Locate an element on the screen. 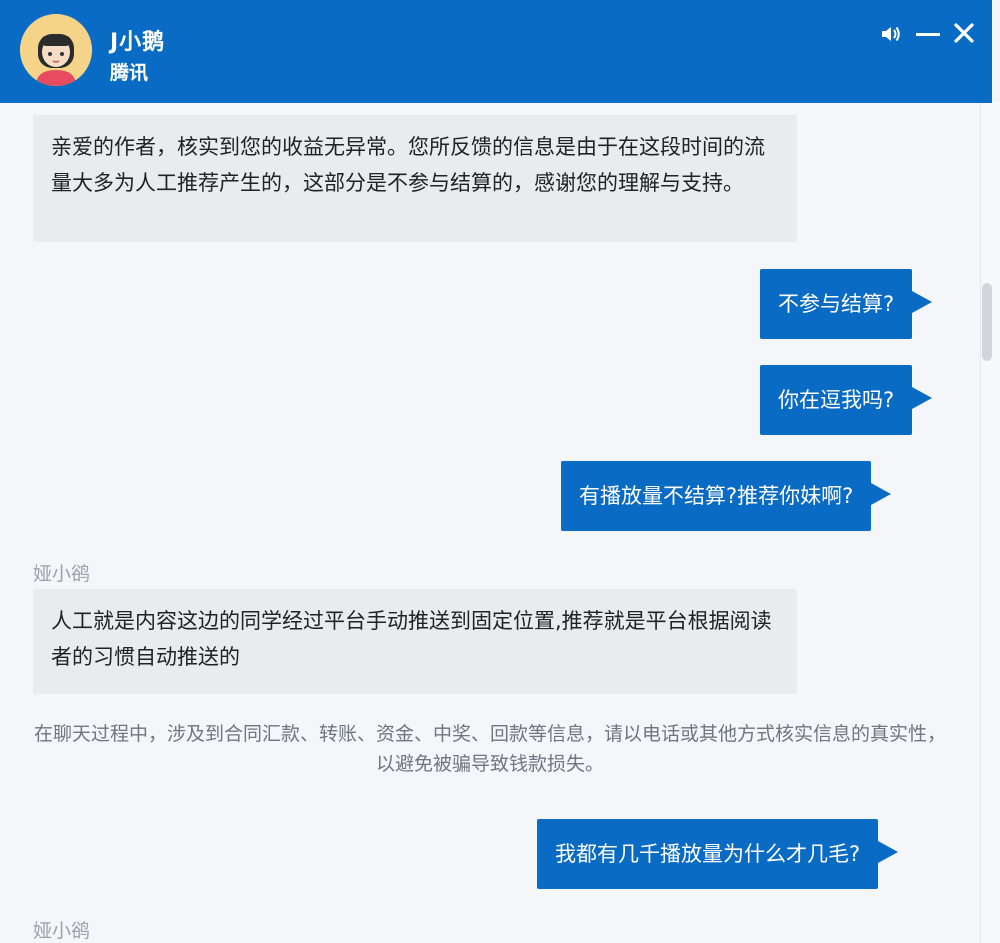  avatar-illustration is located at coordinates (56, 50).